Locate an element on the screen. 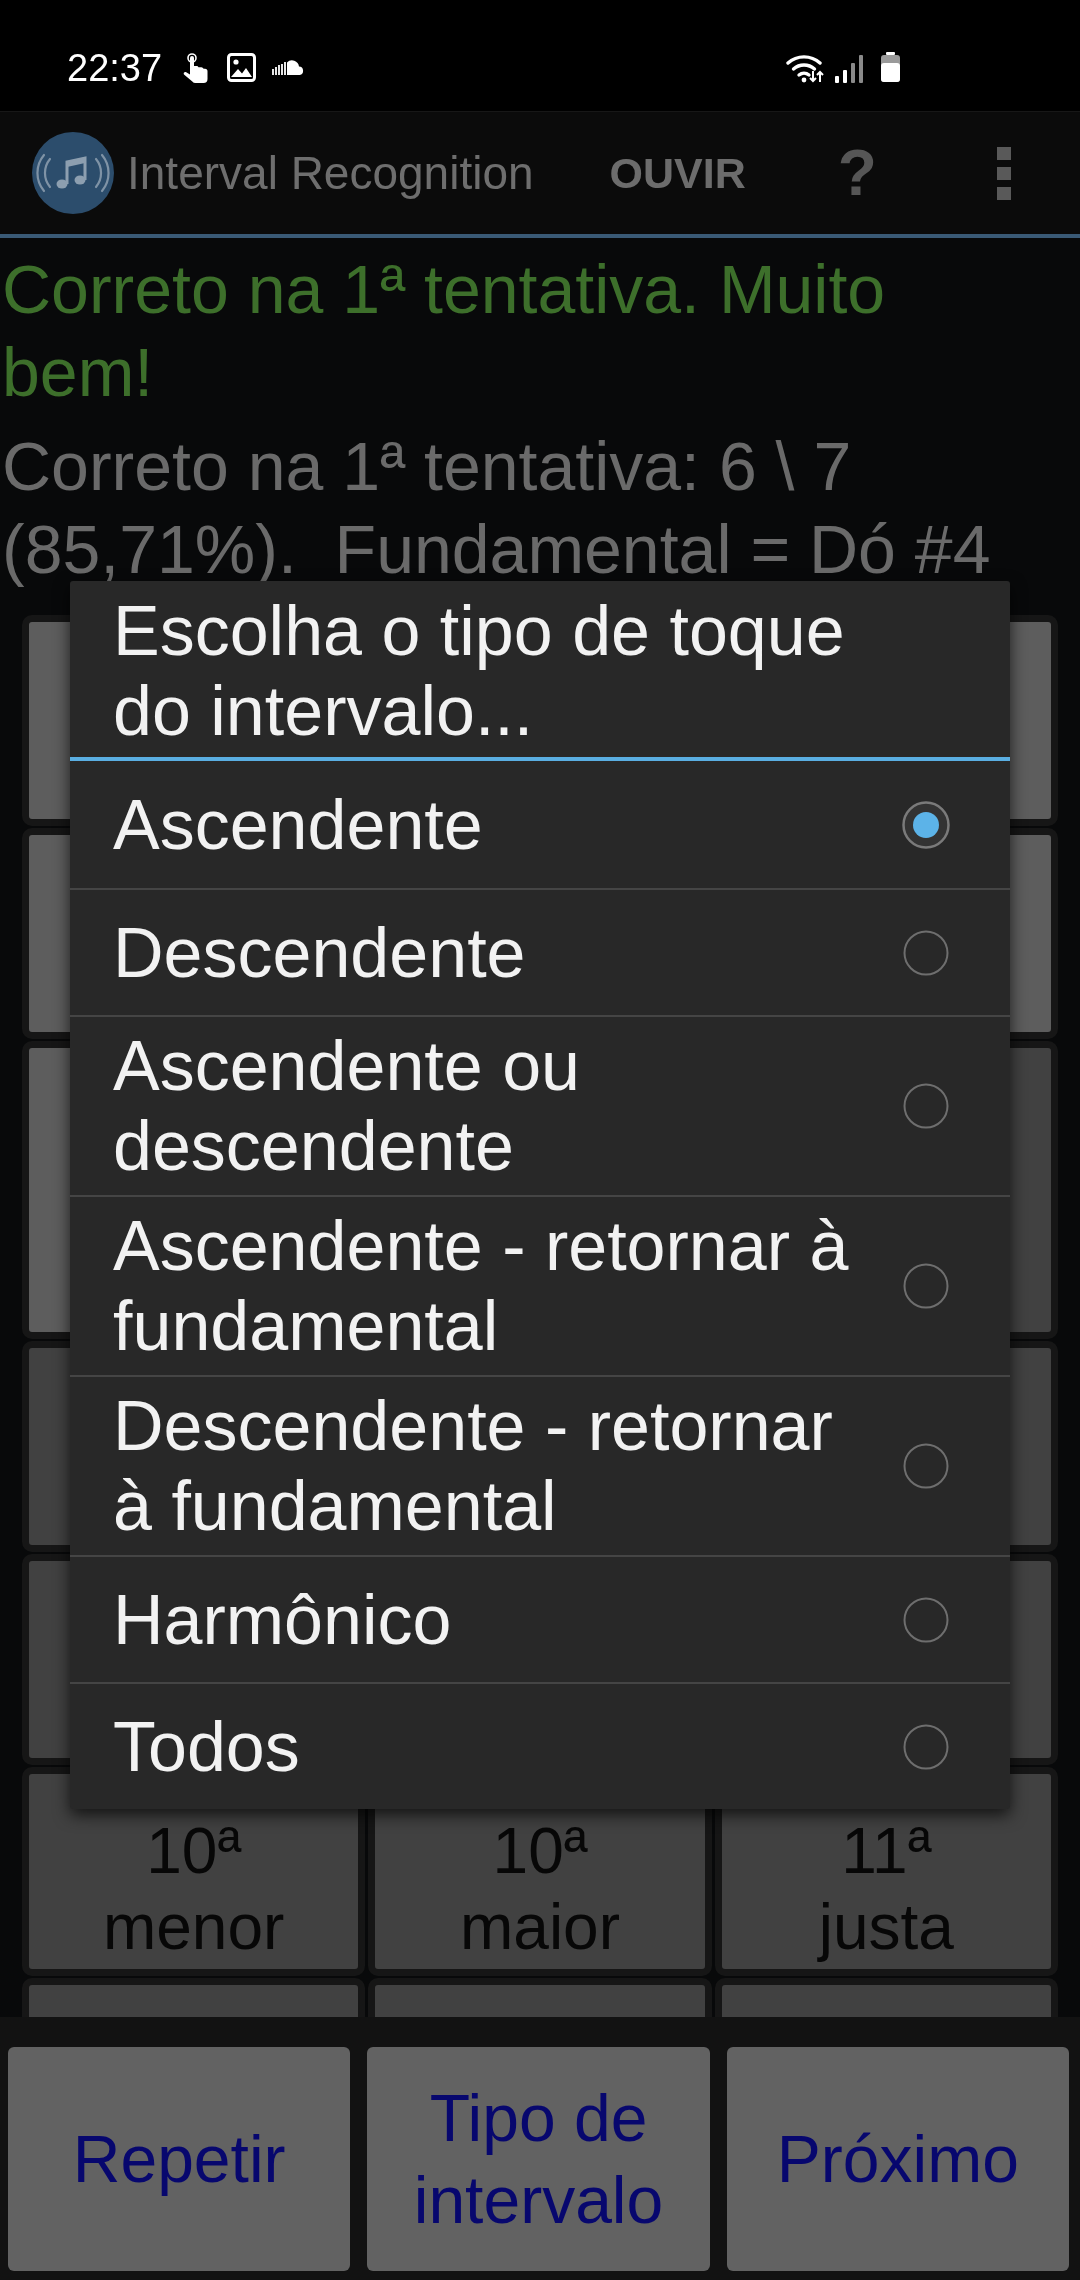  touch-type-option: Descendente is located at coordinates (540, 951).